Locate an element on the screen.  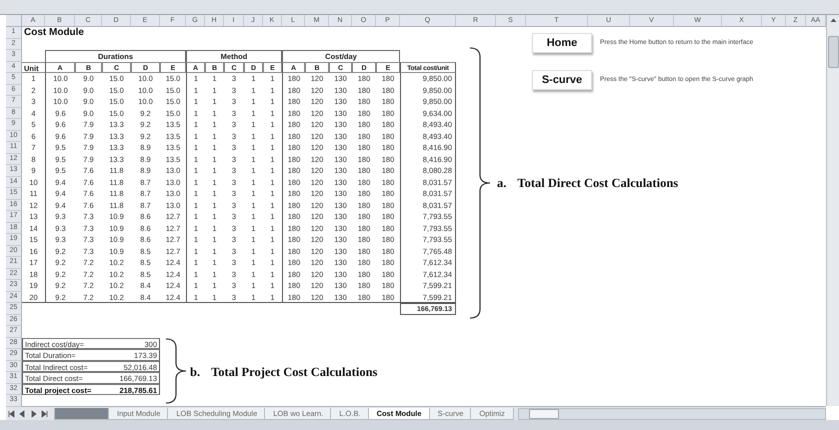
macro-button: S-curve is located at coordinates (562, 80).